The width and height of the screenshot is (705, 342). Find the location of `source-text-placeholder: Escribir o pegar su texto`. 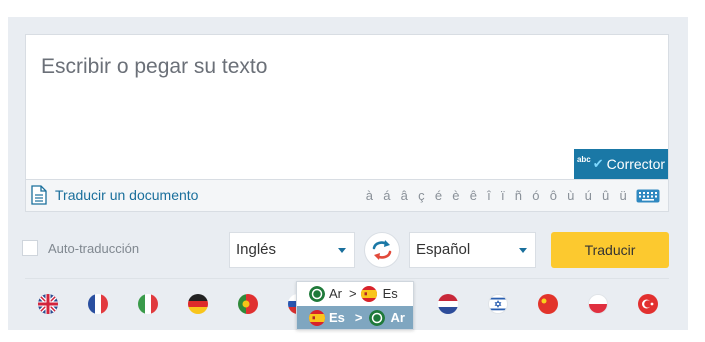

source-text-placeholder: Escribir o pegar su texto is located at coordinates (154, 66).